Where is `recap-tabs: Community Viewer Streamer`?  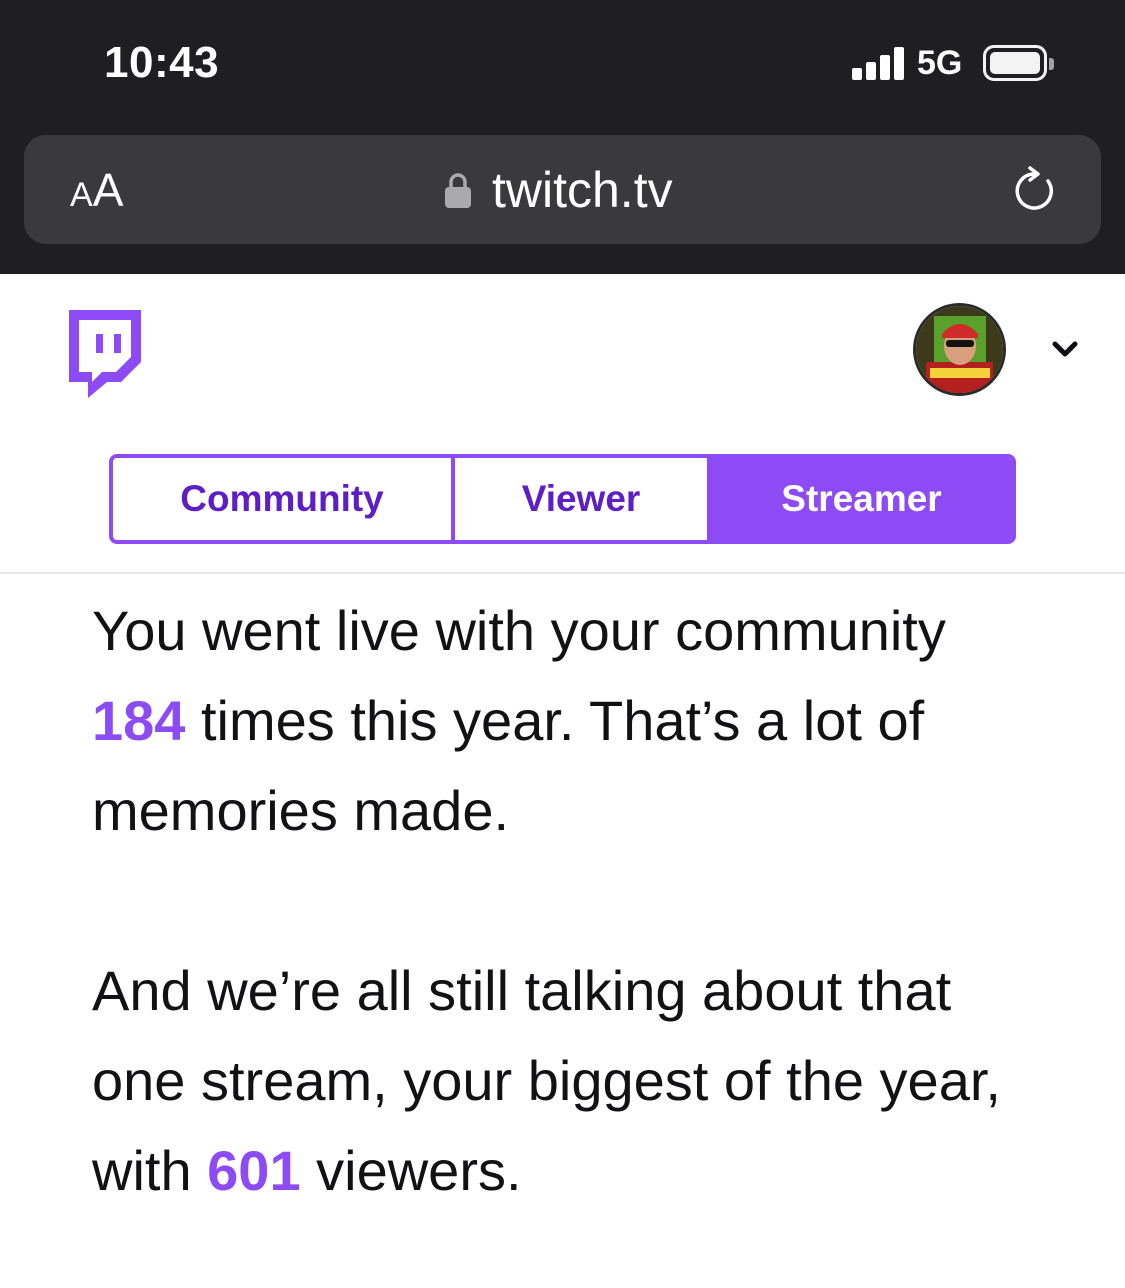 recap-tabs: Community Viewer Streamer is located at coordinates (562, 499).